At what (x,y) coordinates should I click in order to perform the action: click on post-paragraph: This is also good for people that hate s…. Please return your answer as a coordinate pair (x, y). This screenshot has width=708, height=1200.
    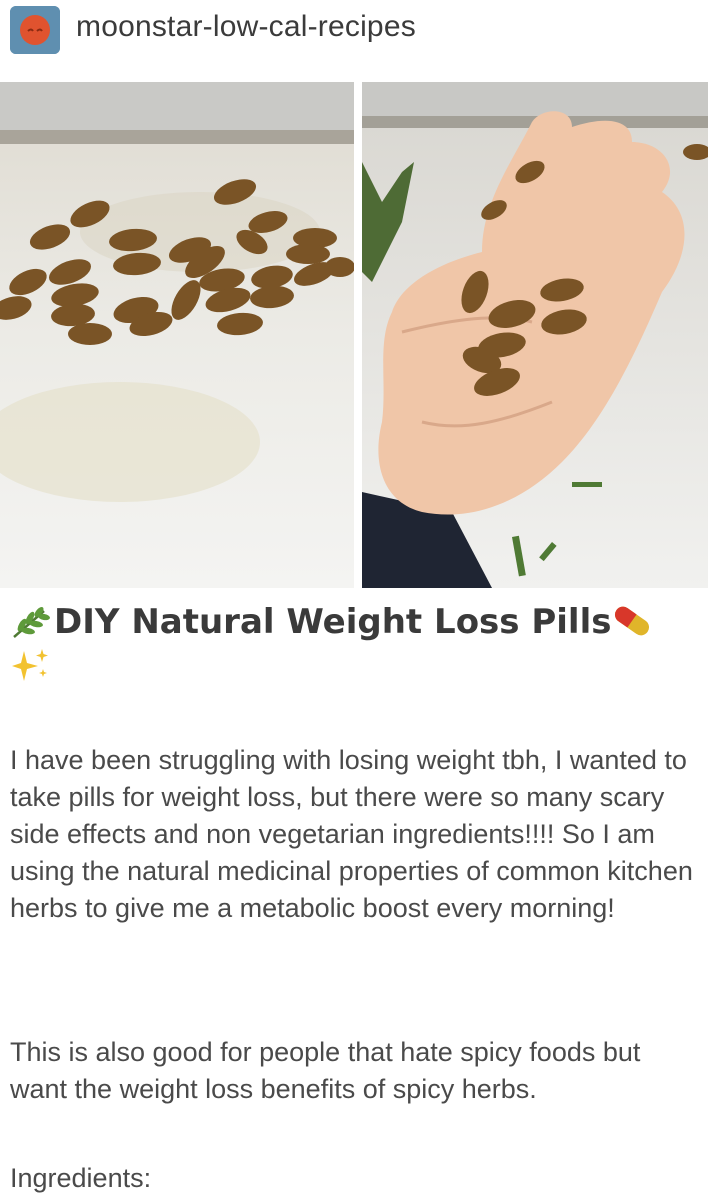
    Looking at the image, I should click on (325, 1070).